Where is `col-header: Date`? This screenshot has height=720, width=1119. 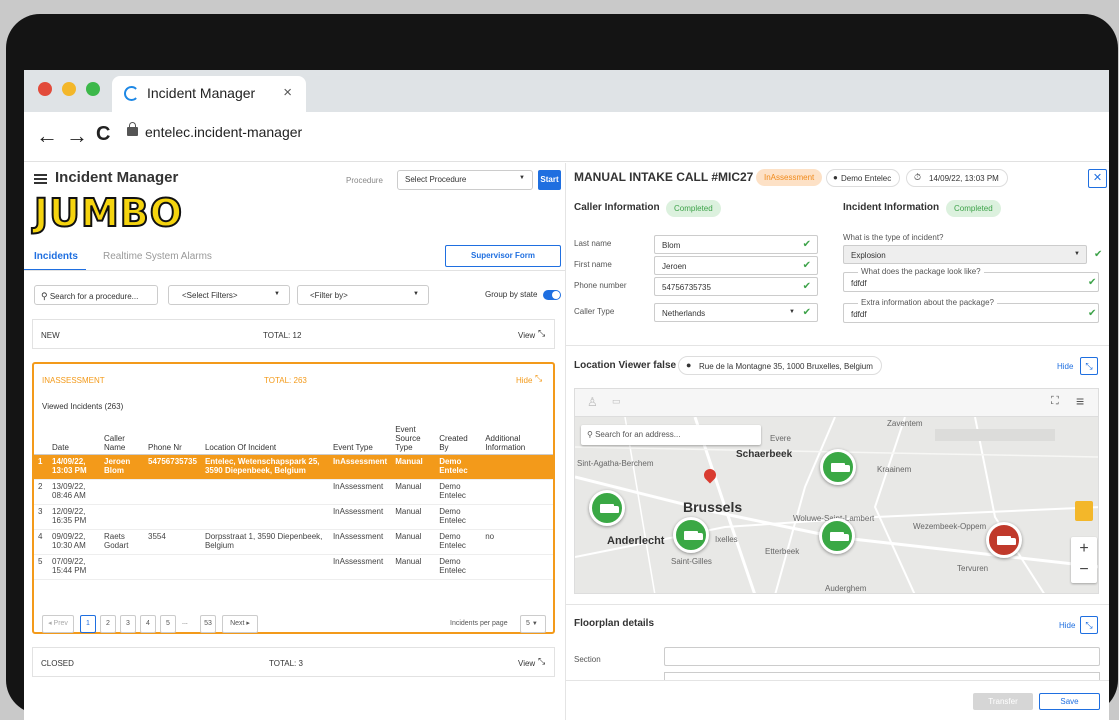
col-header: Date is located at coordinates (74, 435).